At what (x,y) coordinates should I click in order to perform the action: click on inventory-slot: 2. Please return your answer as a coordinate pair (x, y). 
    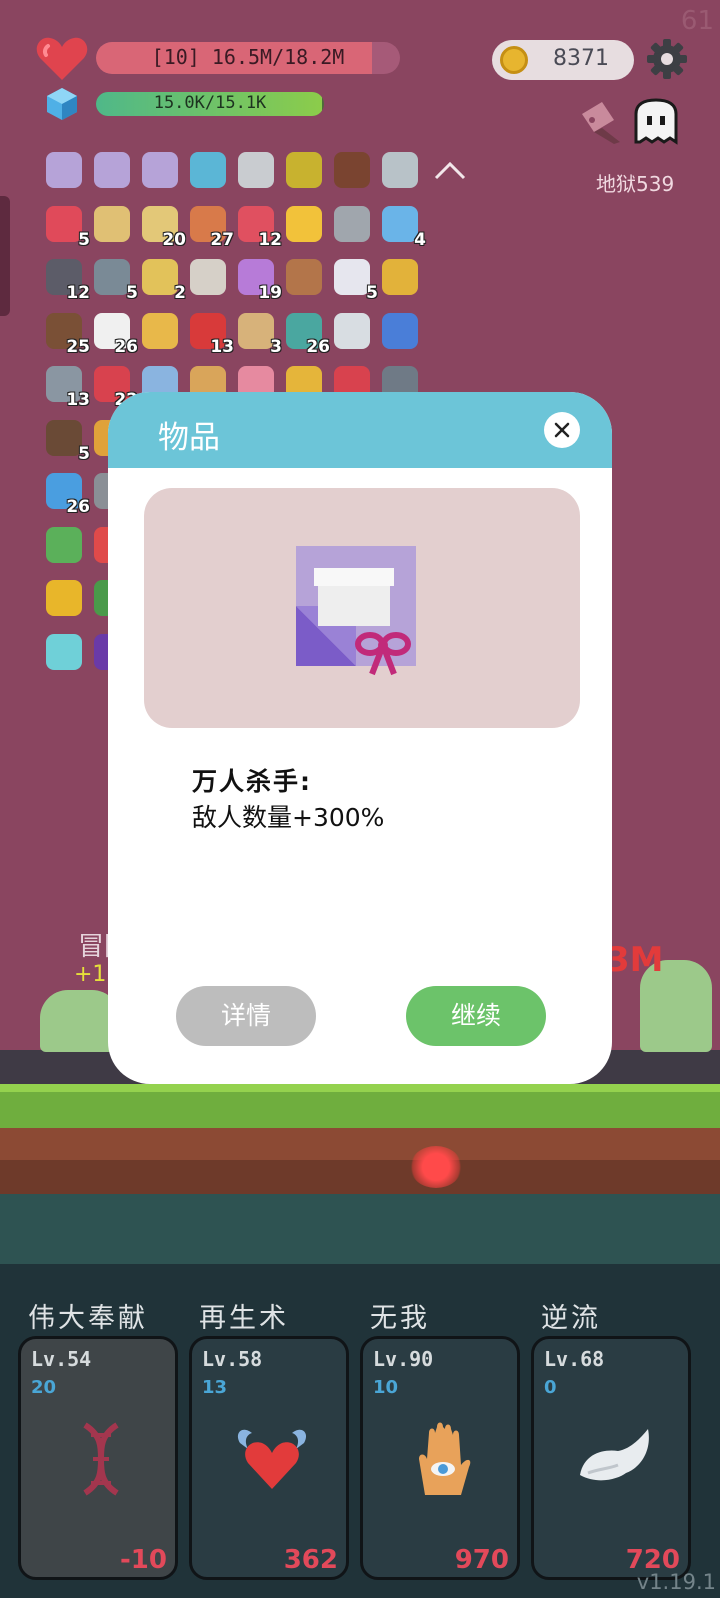
    Looking at the image, I should click on (163, 280).